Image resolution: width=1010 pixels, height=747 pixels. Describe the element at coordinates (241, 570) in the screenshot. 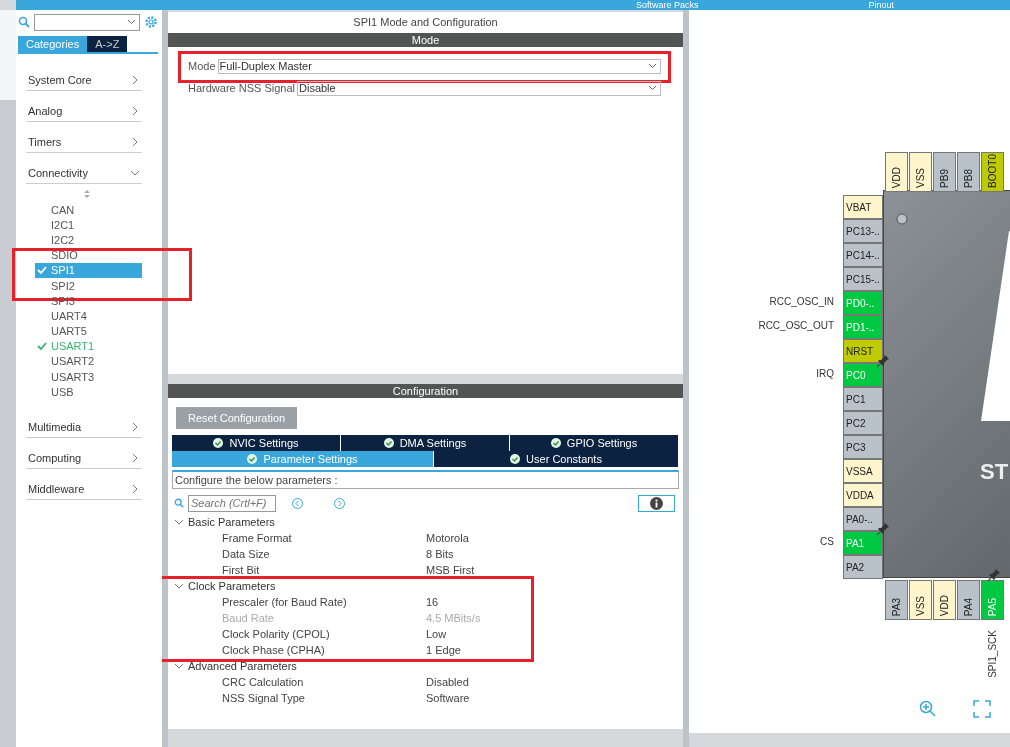

I see `parameter-name: First Bit` at that location.